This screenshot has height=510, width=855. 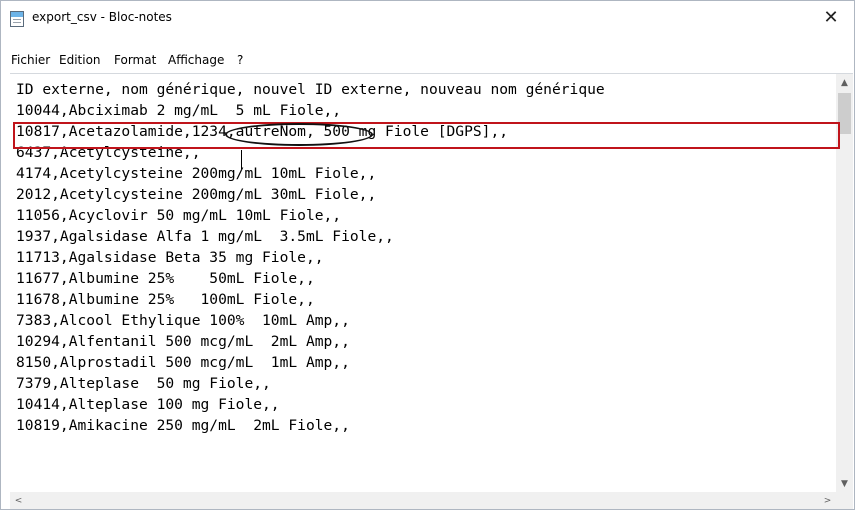 I want to click on text-line: 7383,Alcool Ethylique 100% 10mL Amp,,, so click(x=424, y=320).